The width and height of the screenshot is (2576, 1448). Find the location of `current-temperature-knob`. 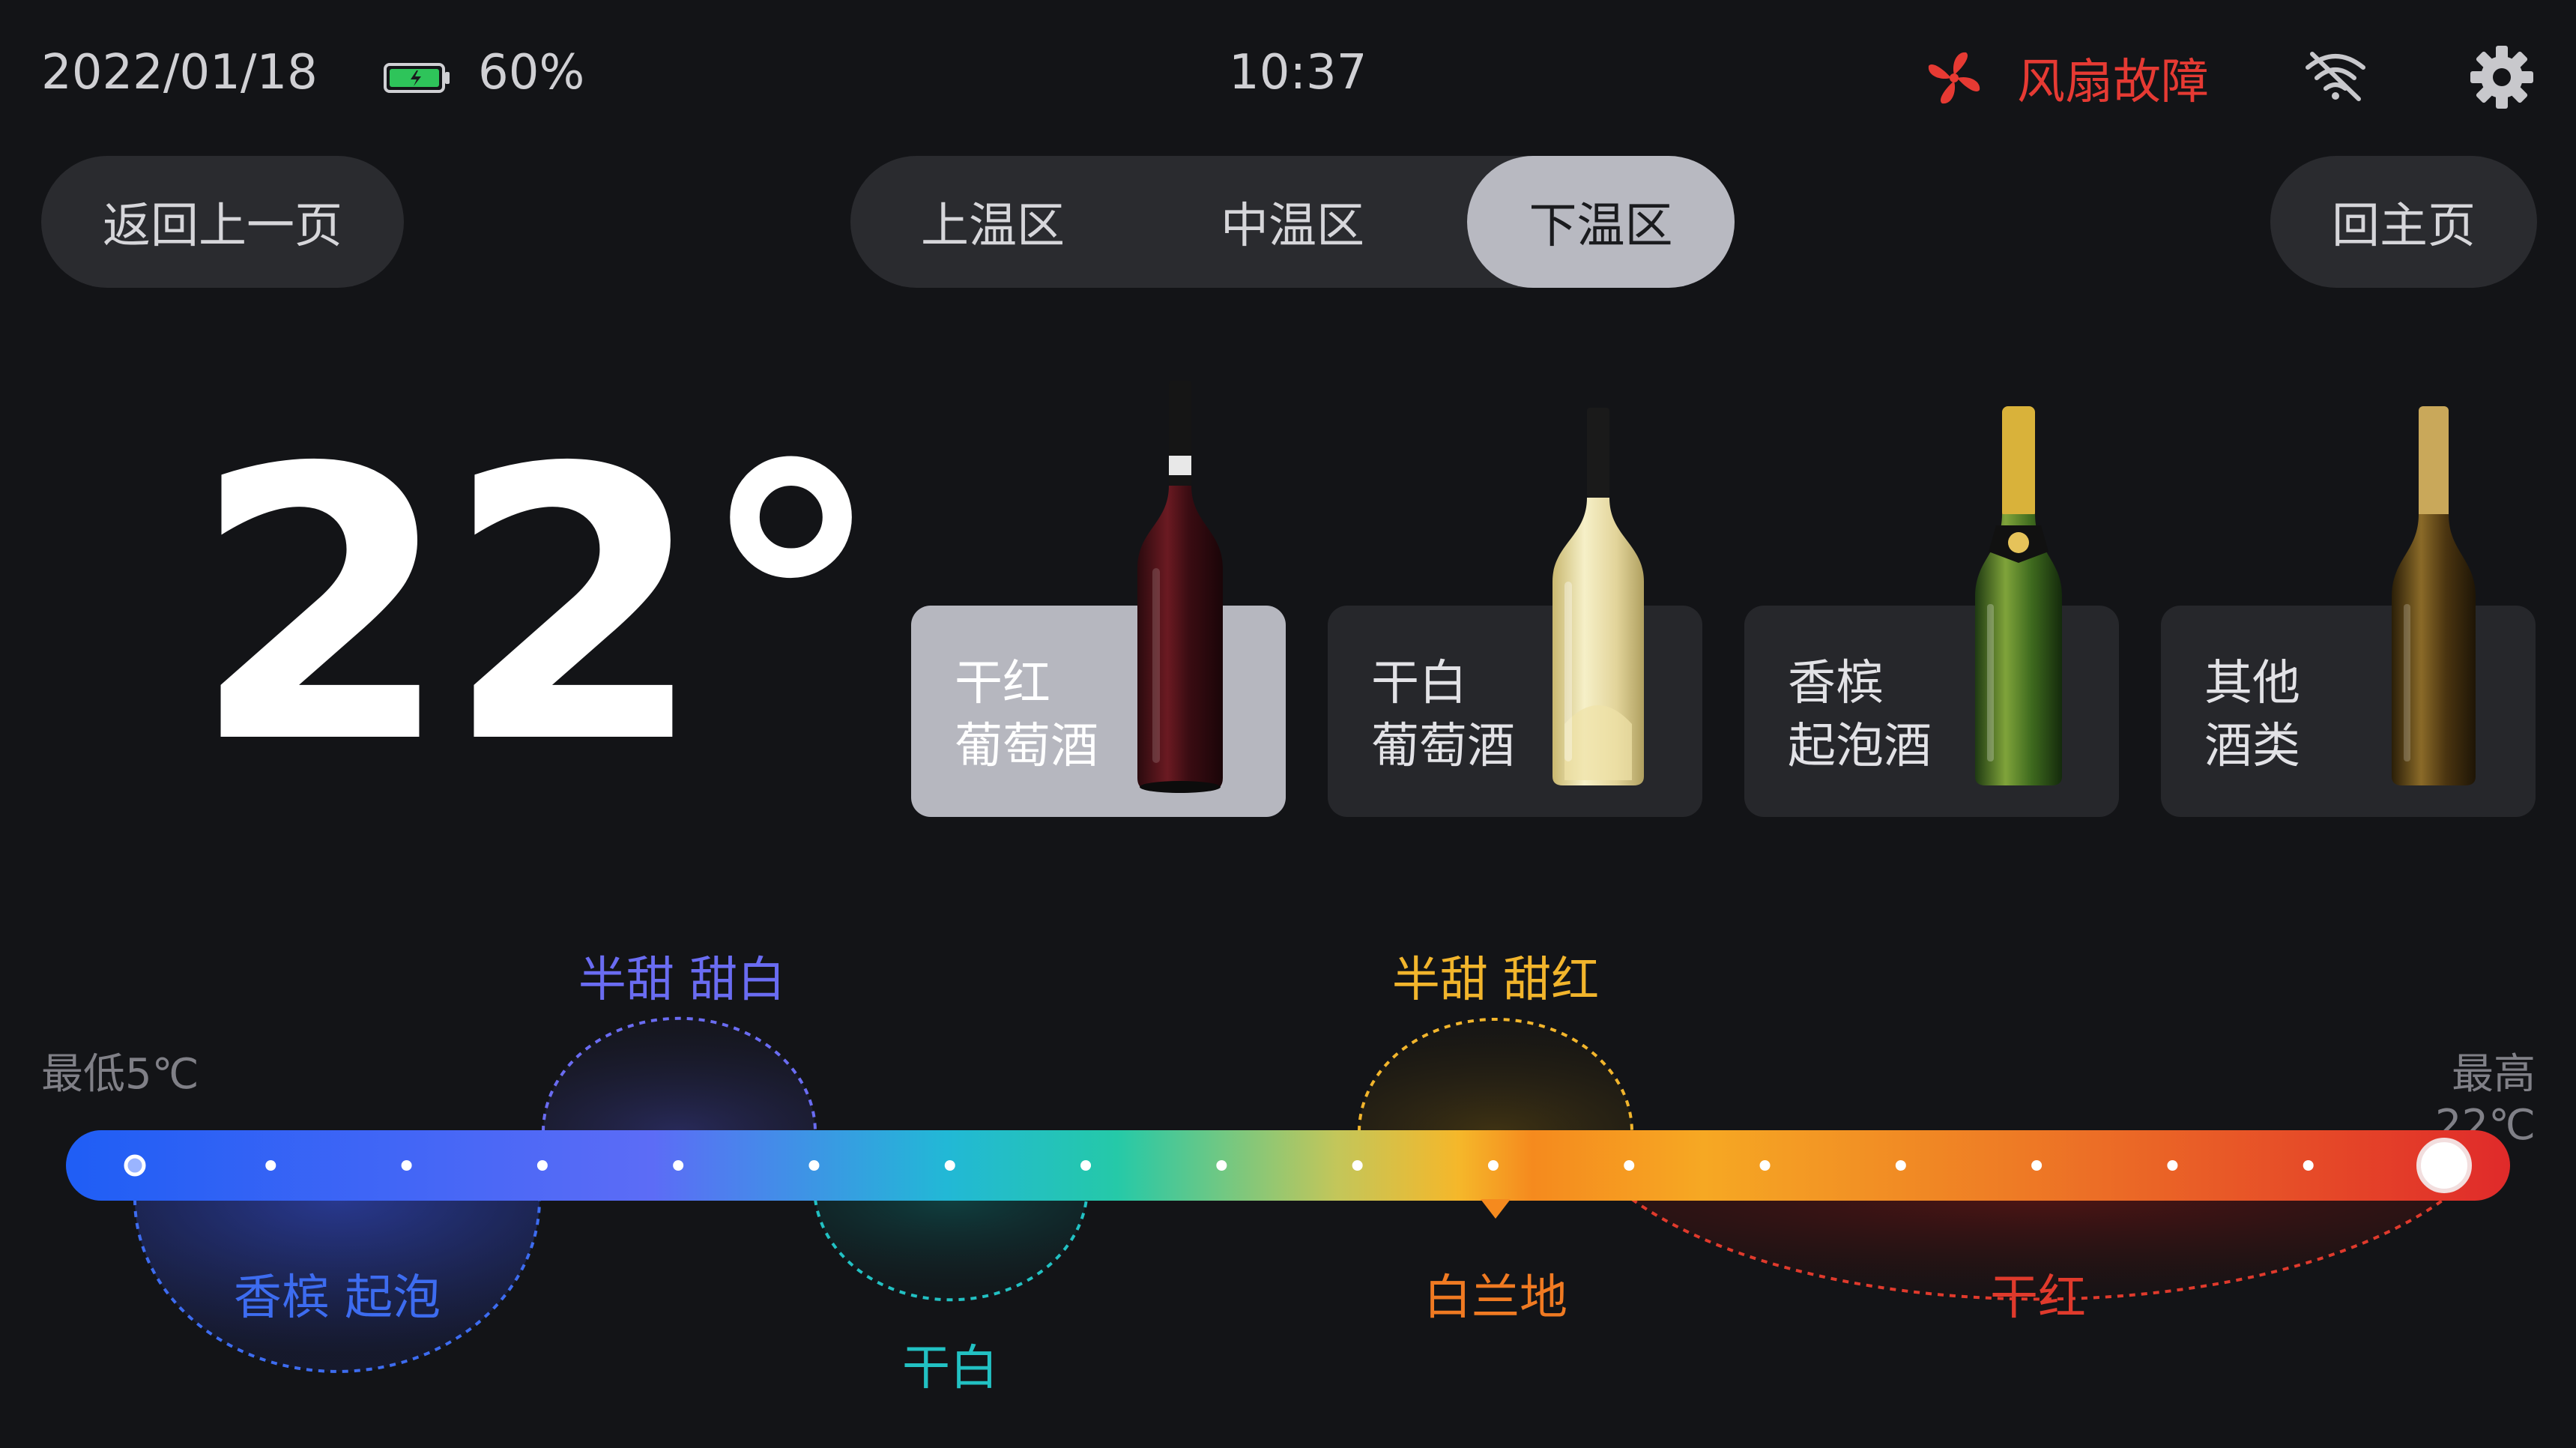

current-temperature-knob is located at coordinates (2444, 1165).